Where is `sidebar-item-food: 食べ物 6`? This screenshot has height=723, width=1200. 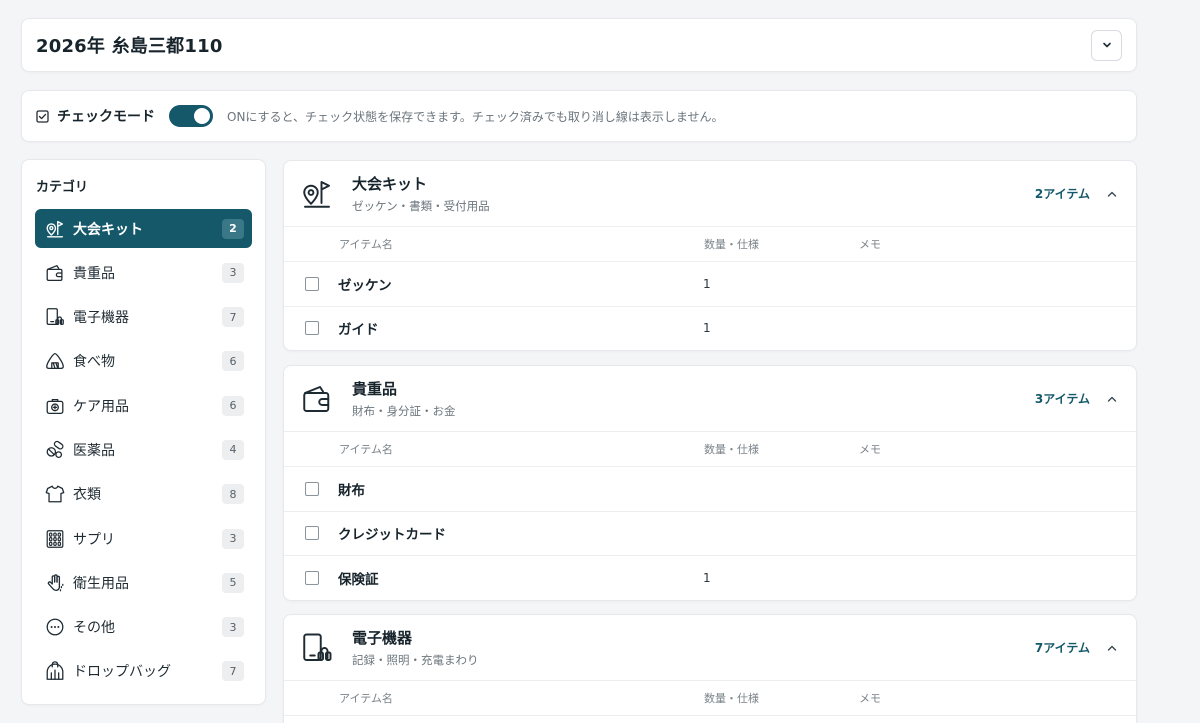
sidebar-item-food: 食べ物 6 is located at coordinates (143, 361).